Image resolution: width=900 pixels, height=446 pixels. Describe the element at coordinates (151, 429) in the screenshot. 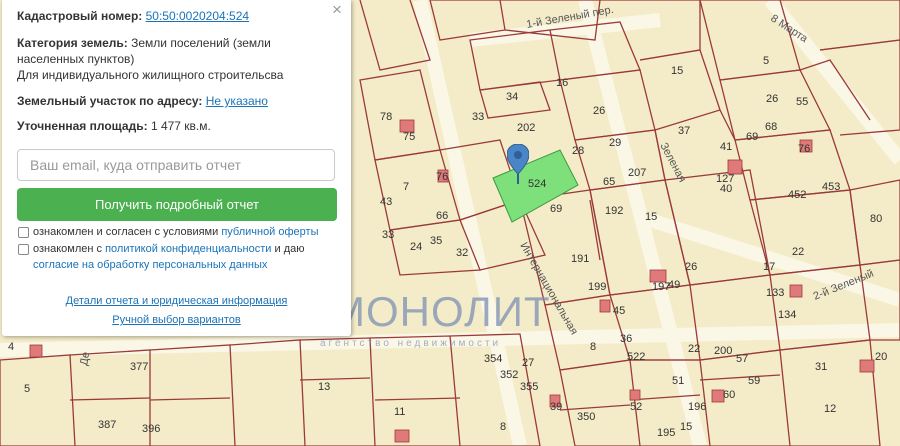

I see `svg-text: 396` at that location.